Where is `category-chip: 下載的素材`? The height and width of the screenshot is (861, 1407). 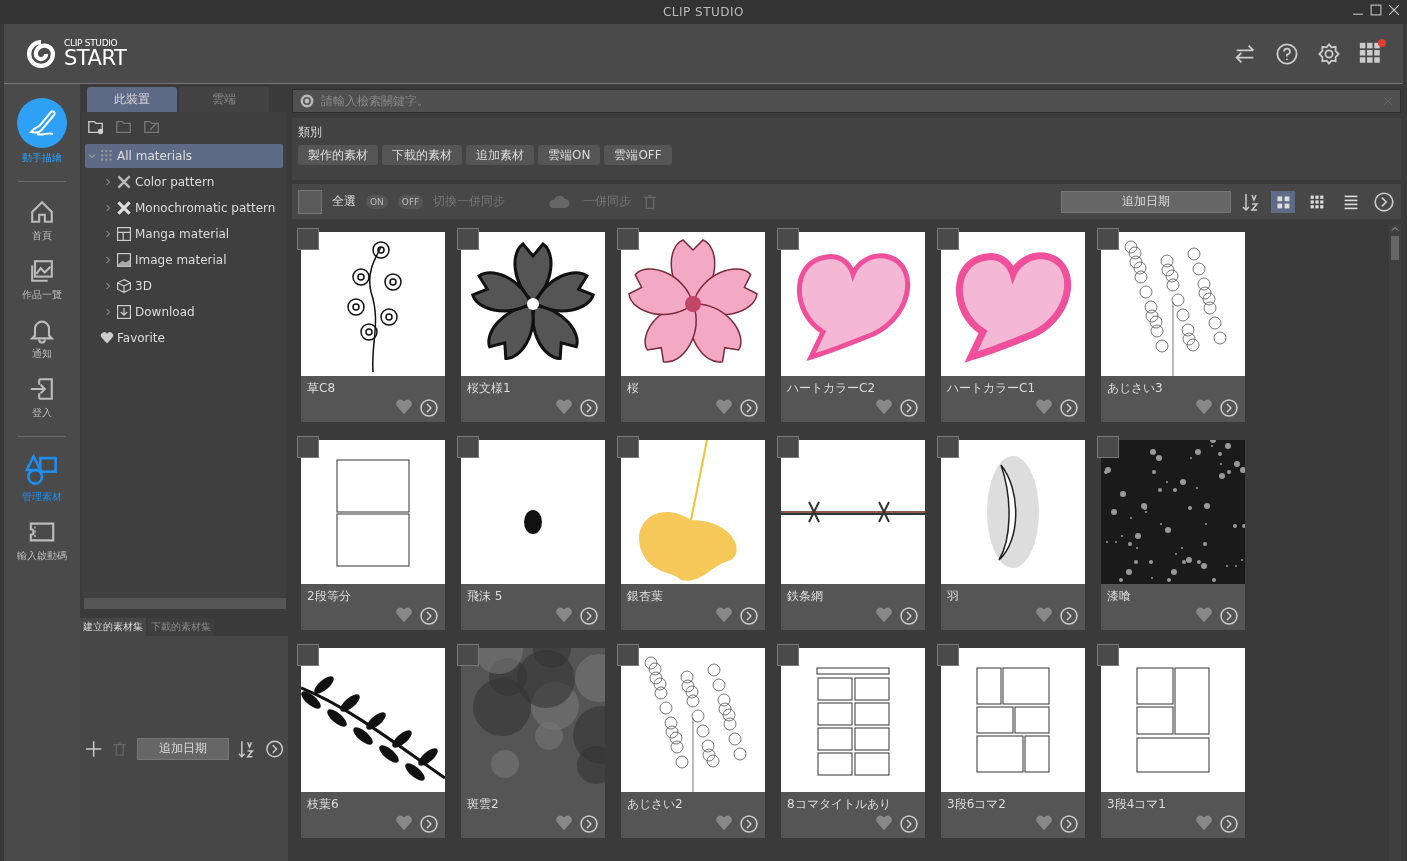 category-chip: 下載的素材 is located at coordinates (422, 155).